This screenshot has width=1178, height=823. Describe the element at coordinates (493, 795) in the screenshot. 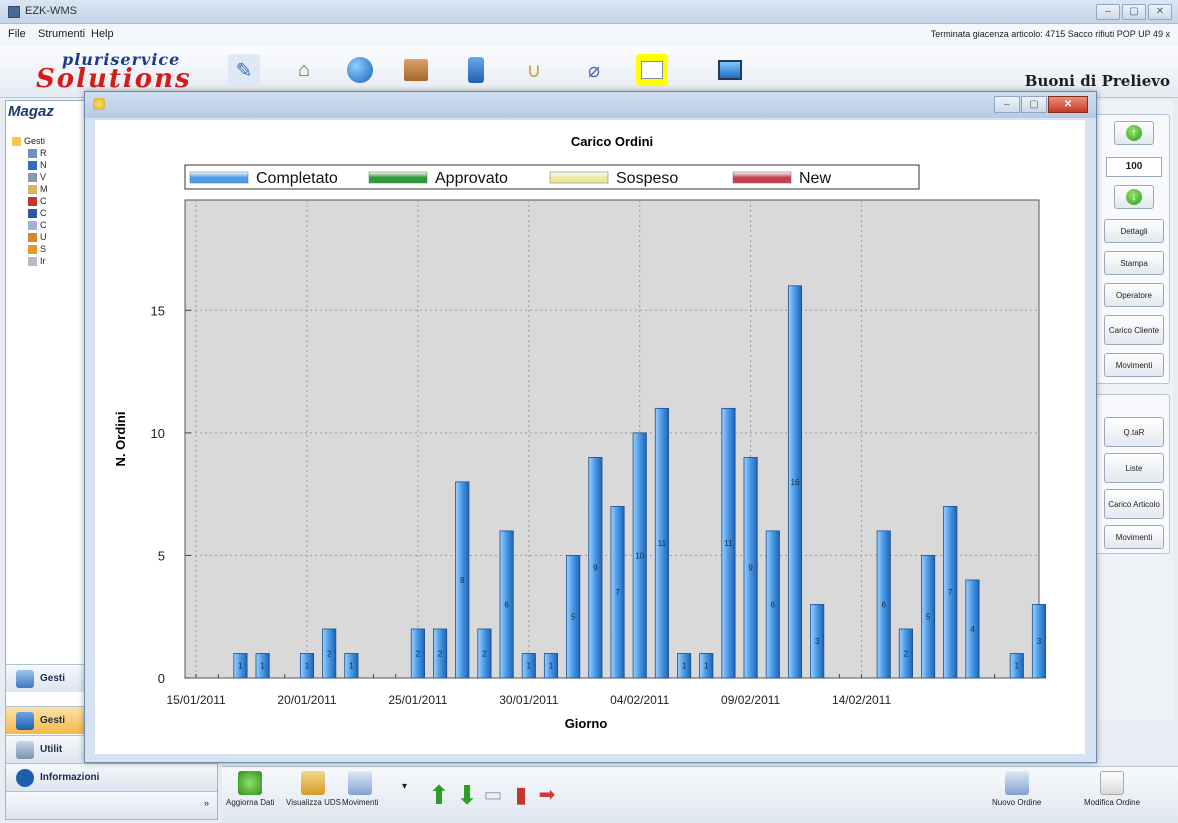

I see `note-icon: ▭` at that location.